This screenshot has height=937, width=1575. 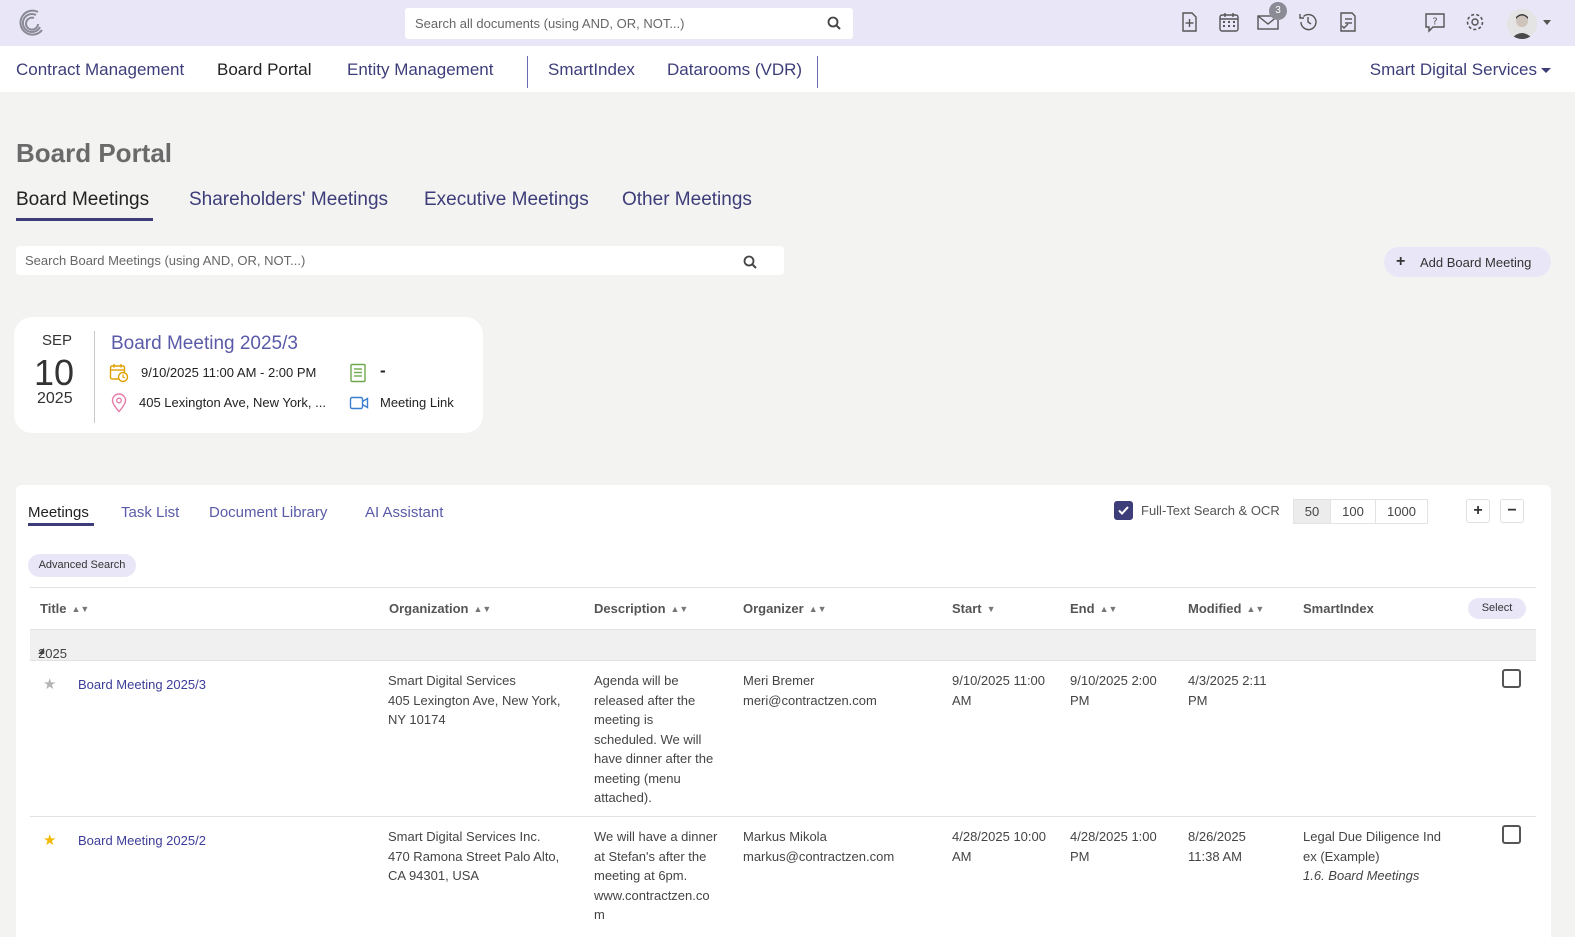 I want to click on column-description-label: Description, so click(x=630, y=608).